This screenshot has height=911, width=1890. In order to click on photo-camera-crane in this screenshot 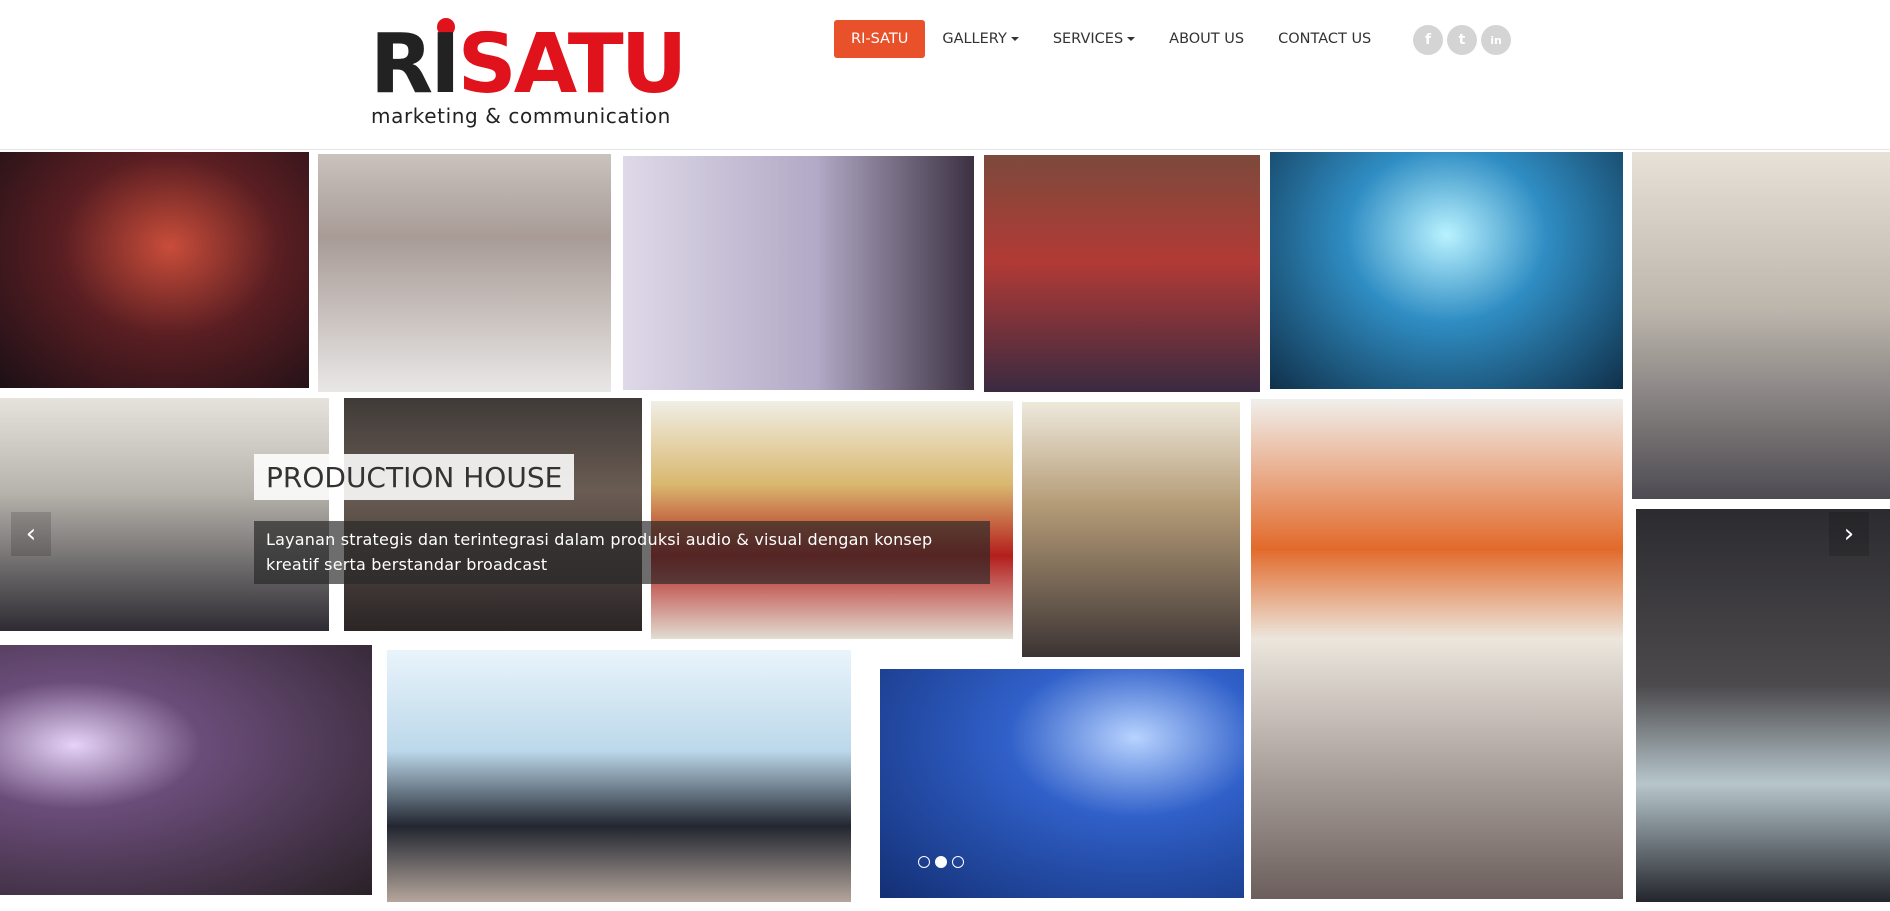, I will do `click(1131, 529)`.